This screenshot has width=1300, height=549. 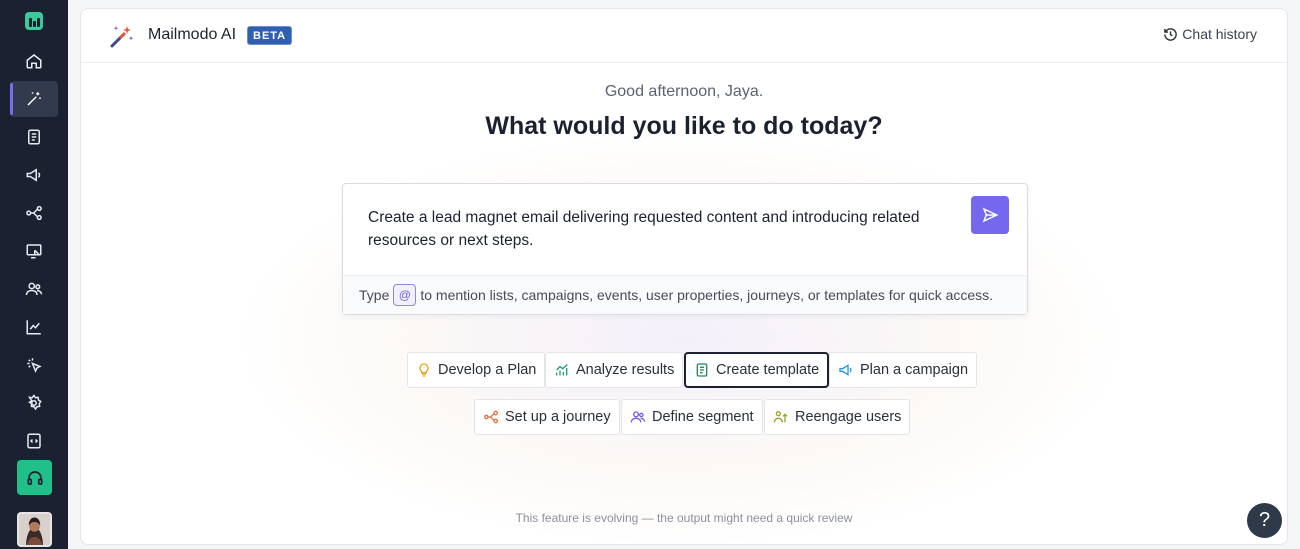 What do you see at coordinates (547, 417) in the screenshot?
I see `setup-journey-button: Set up a journey` at bounding box center [547, 417].